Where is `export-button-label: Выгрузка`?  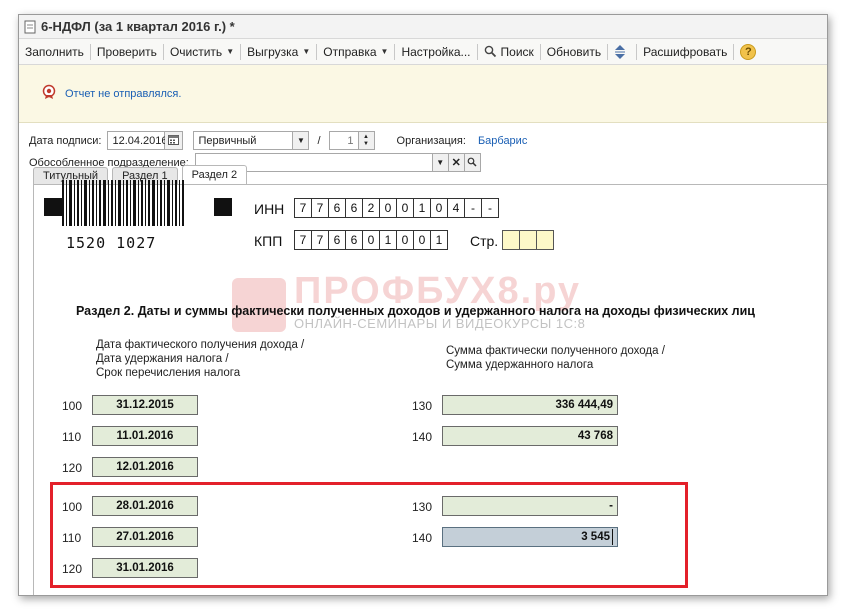
export-button-label: Выгрузка is located at coordinates (273, 51).